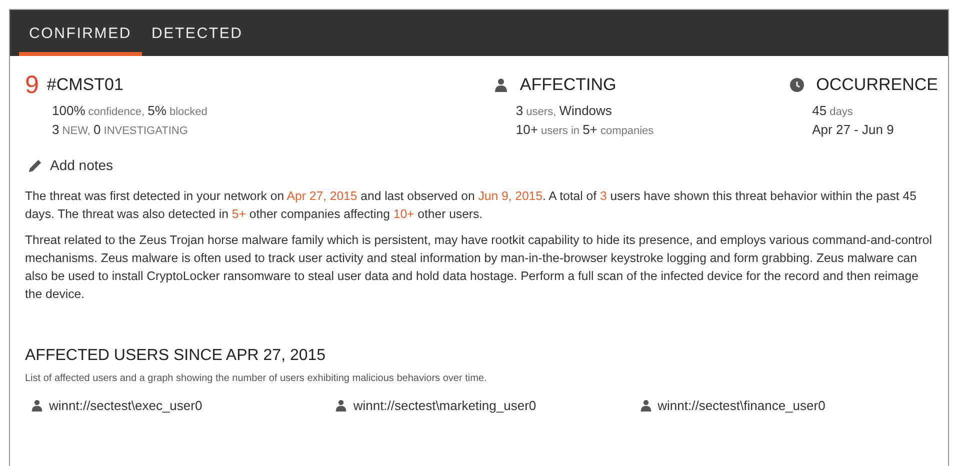 This screenshot has width=958, height=466. Describe the element at coordinates (471, 205) in the screenshot. I see `description-paragraph: The threat was first detected in your network on Apr 27, 2015 and last observed on Jun 9, 2015. A total of 3 users have shown this threat behavior within the past 45 days. The threat was also detected in 5+ other companies affecting 10+ other users.` at that location.